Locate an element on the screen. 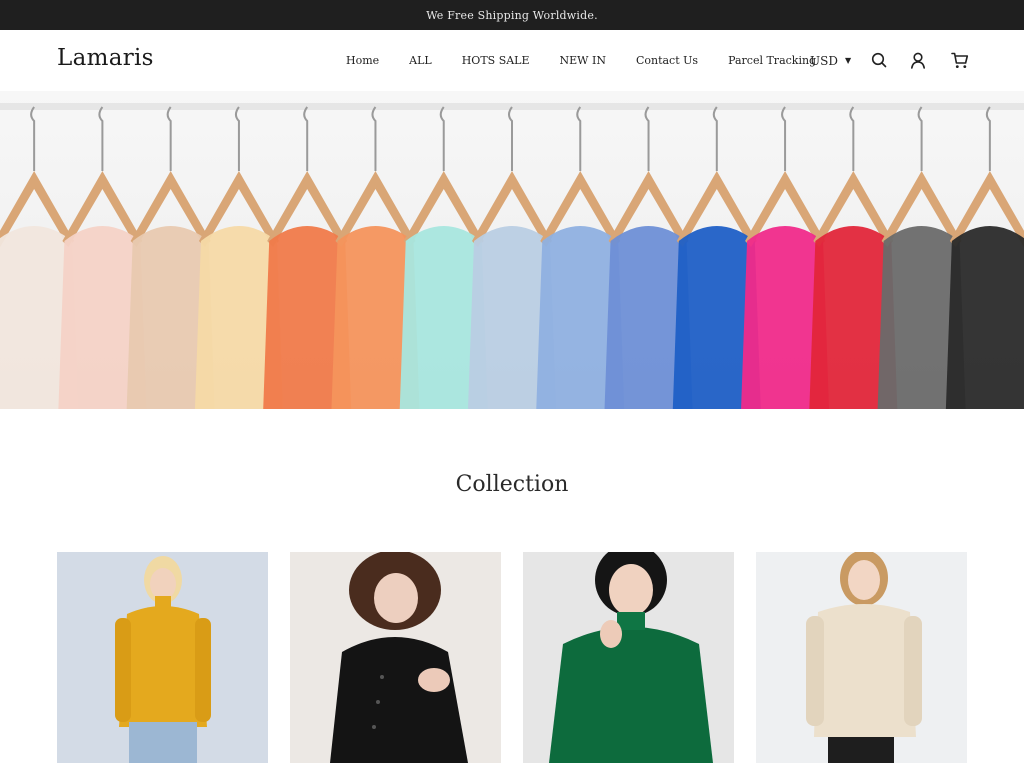  nav-home: Home is located at coordinates (362, 60).